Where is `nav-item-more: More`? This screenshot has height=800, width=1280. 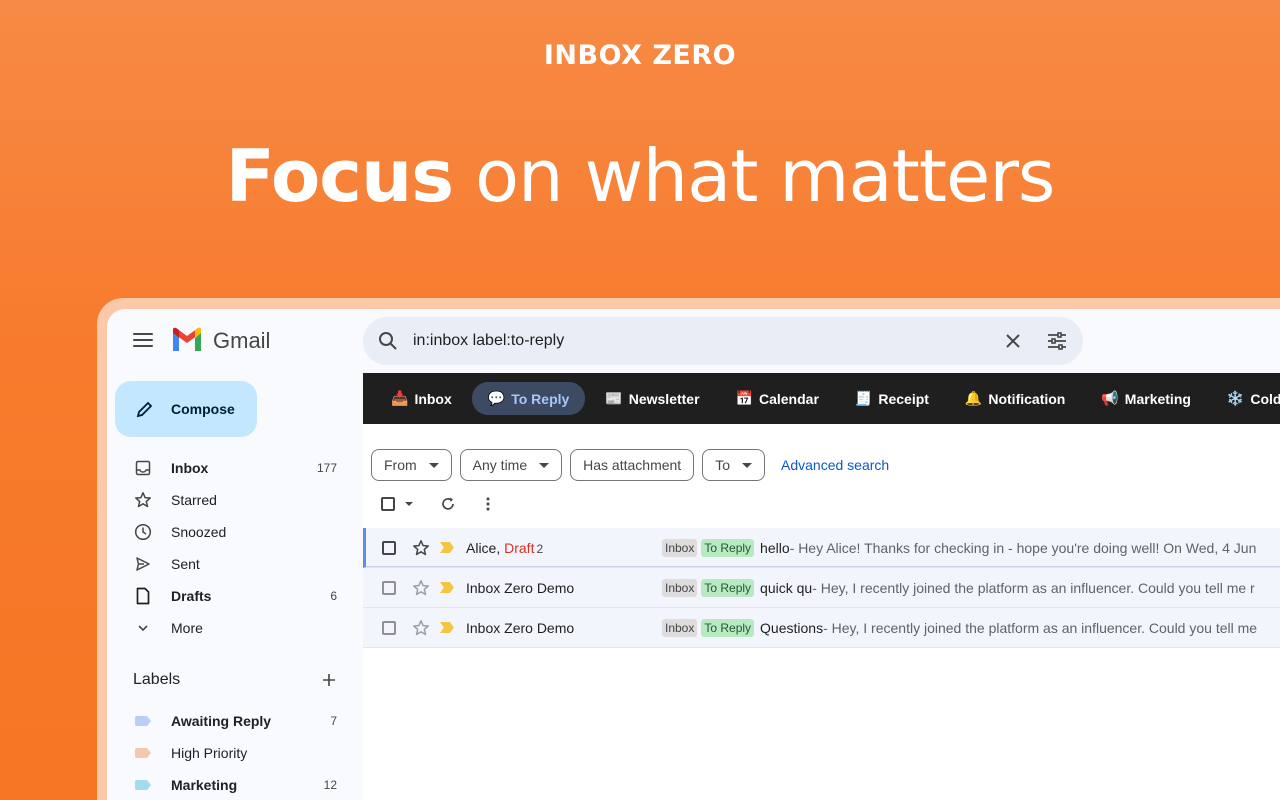
nav-item-more: More is located at coordinates (235, 628).